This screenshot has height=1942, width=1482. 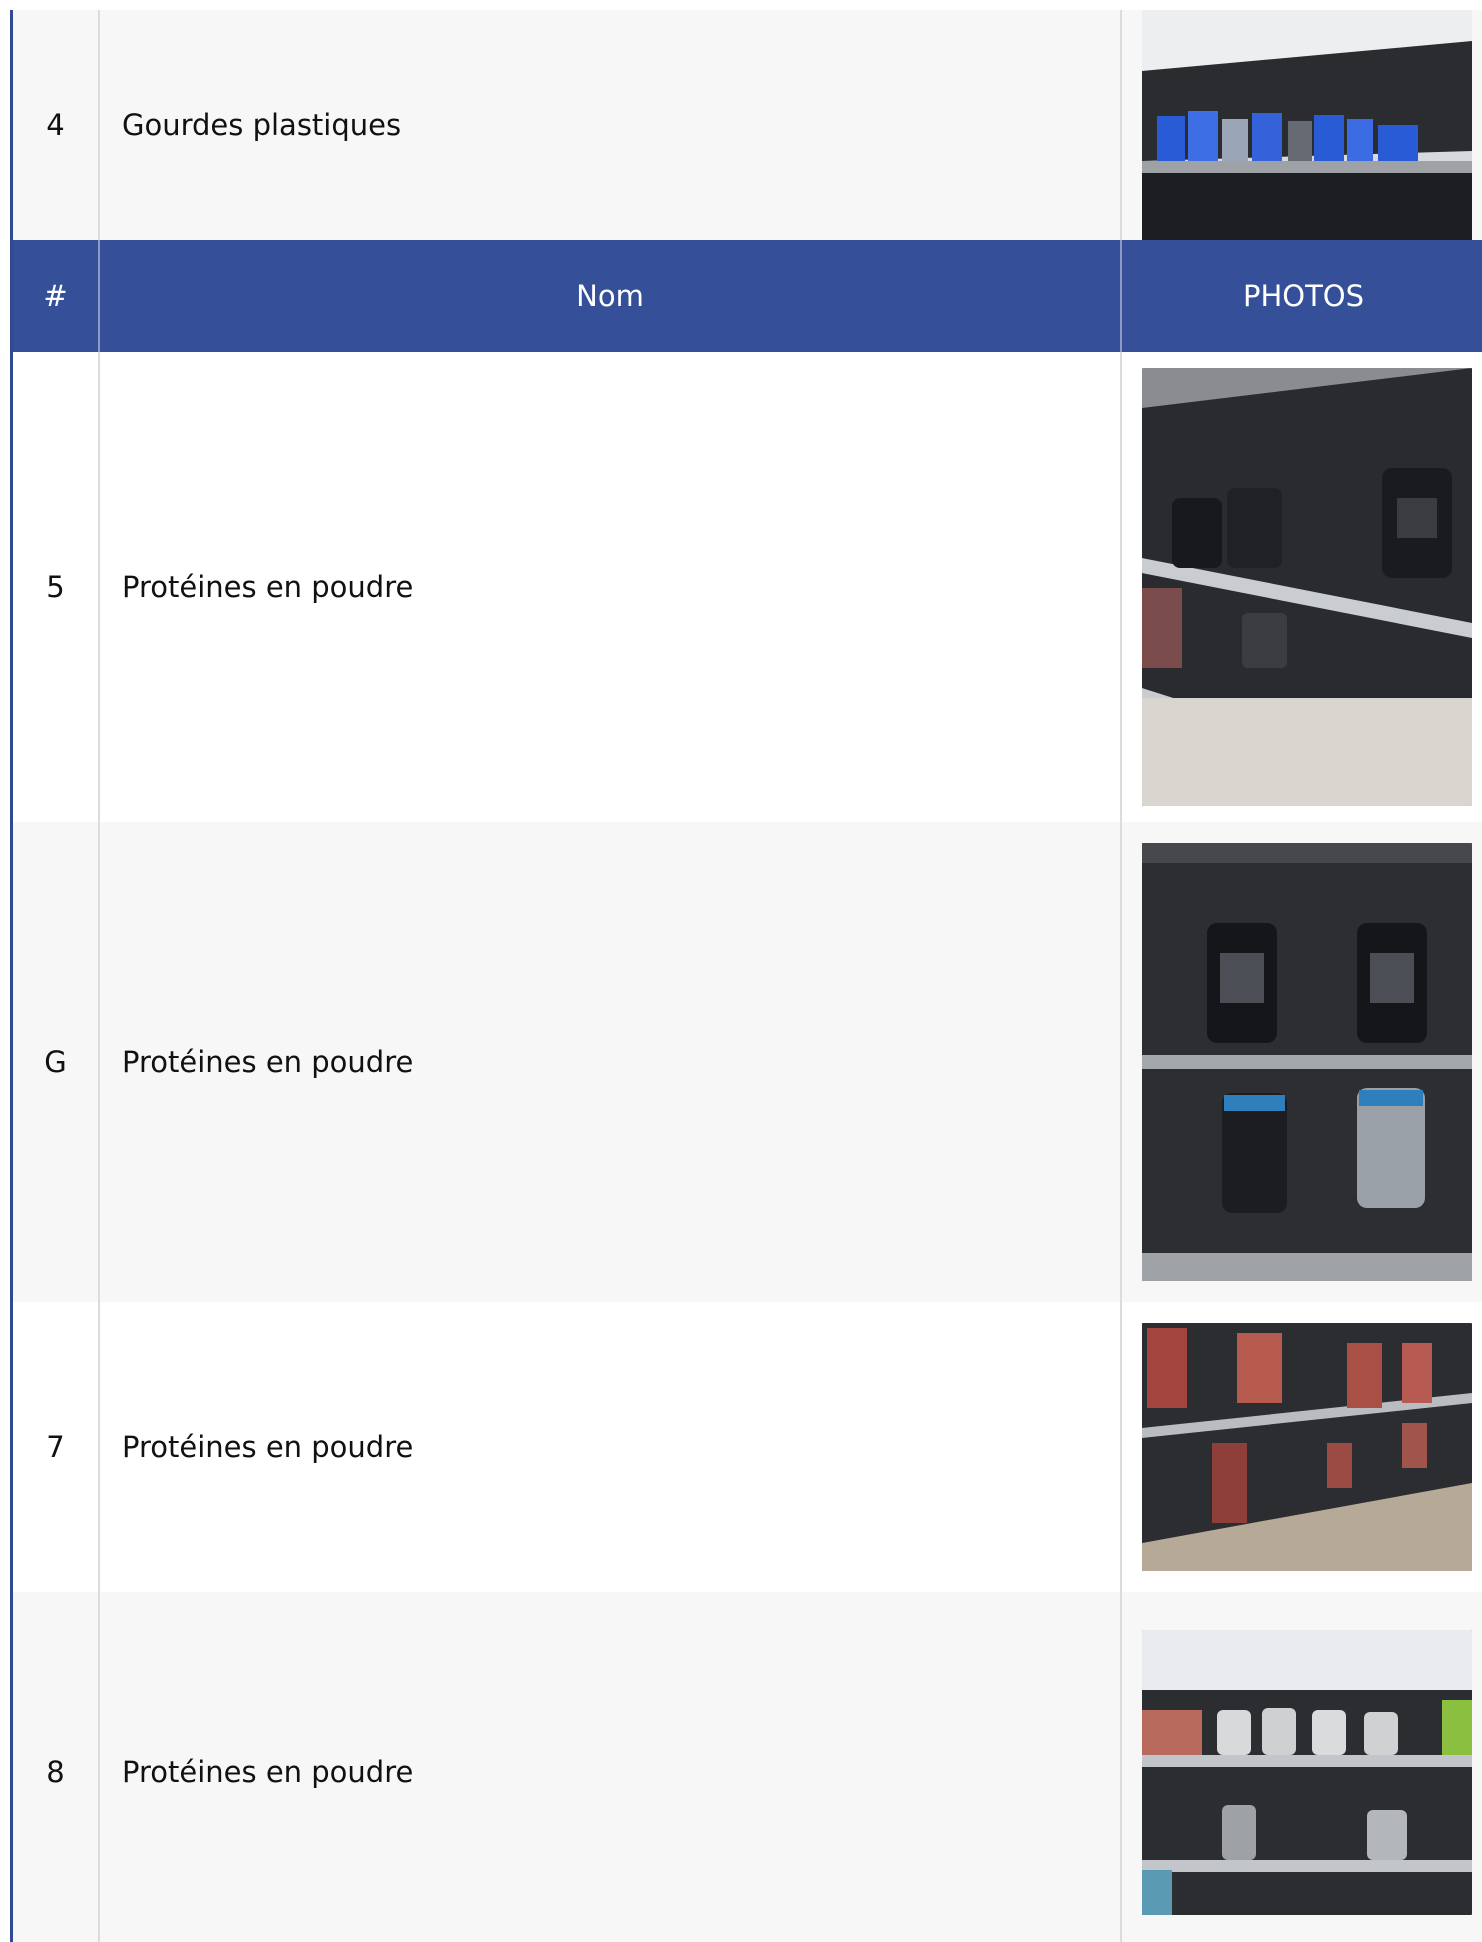 What do you see at coordinates (1303, 296) in the screenshot?
I see `header-photos: PHOTOS` at bounding box center [1303, 296].